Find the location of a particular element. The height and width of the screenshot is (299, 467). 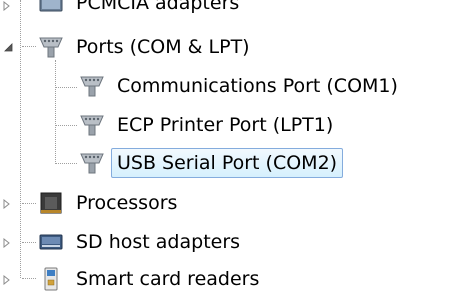

tree-item-processors: Processors is located at coordinates (109, 203).